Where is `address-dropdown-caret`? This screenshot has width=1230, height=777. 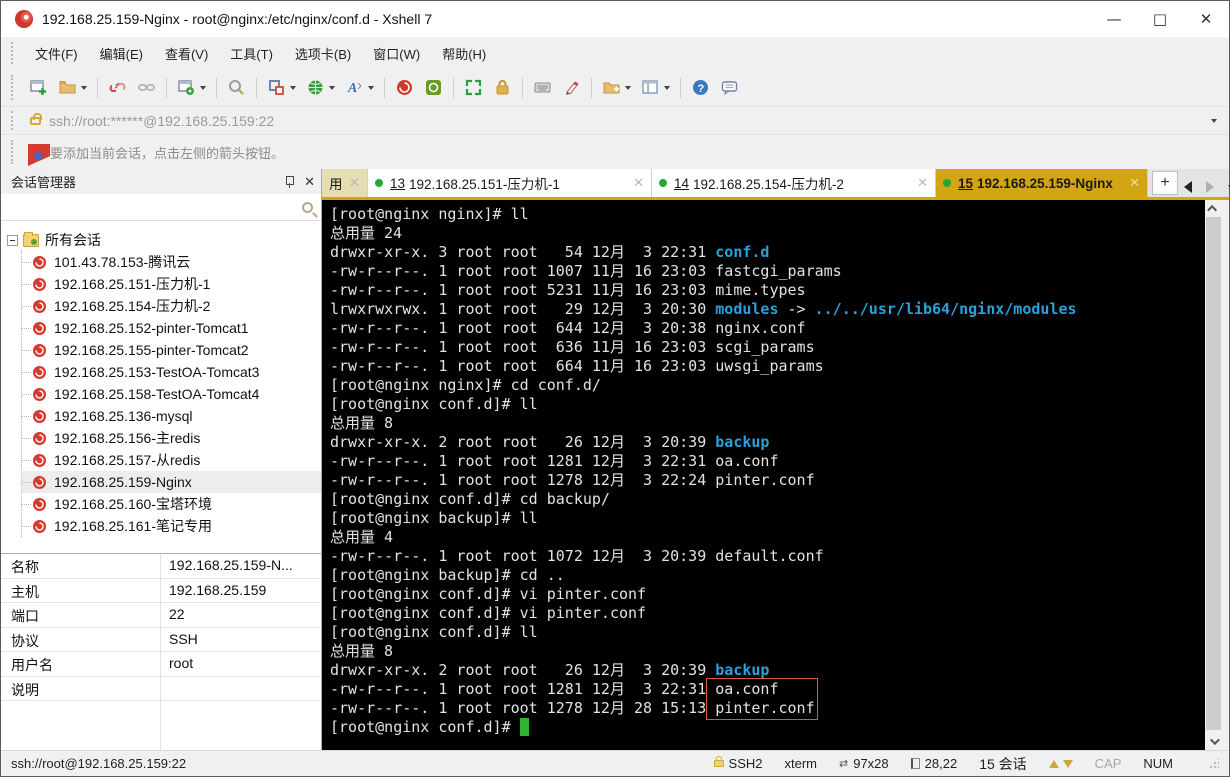 address-dropdown-caret is located at coordinates (1214, 120).